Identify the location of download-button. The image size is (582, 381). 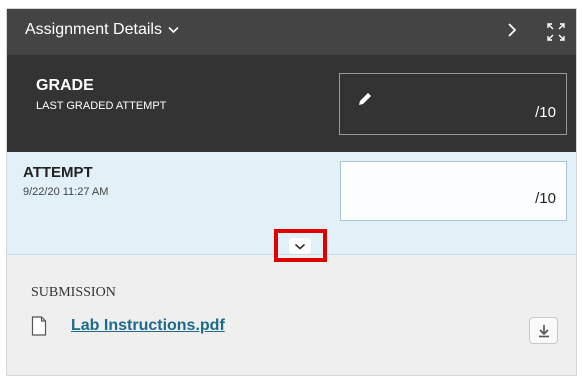
(543, 330).